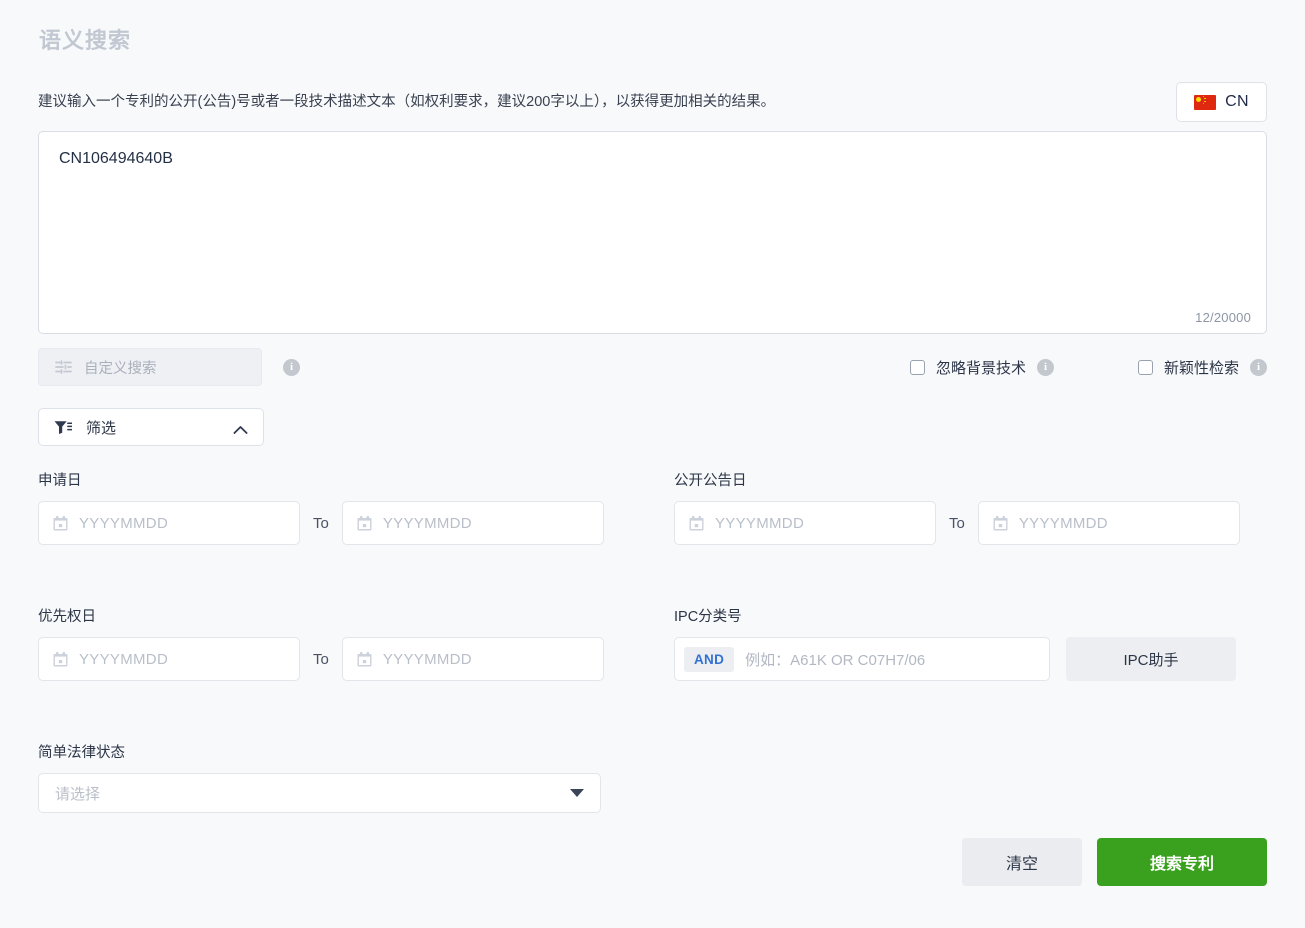 This screenshot has width=1305, height=928. I want to click on sliders-icon, so click(63, 367).